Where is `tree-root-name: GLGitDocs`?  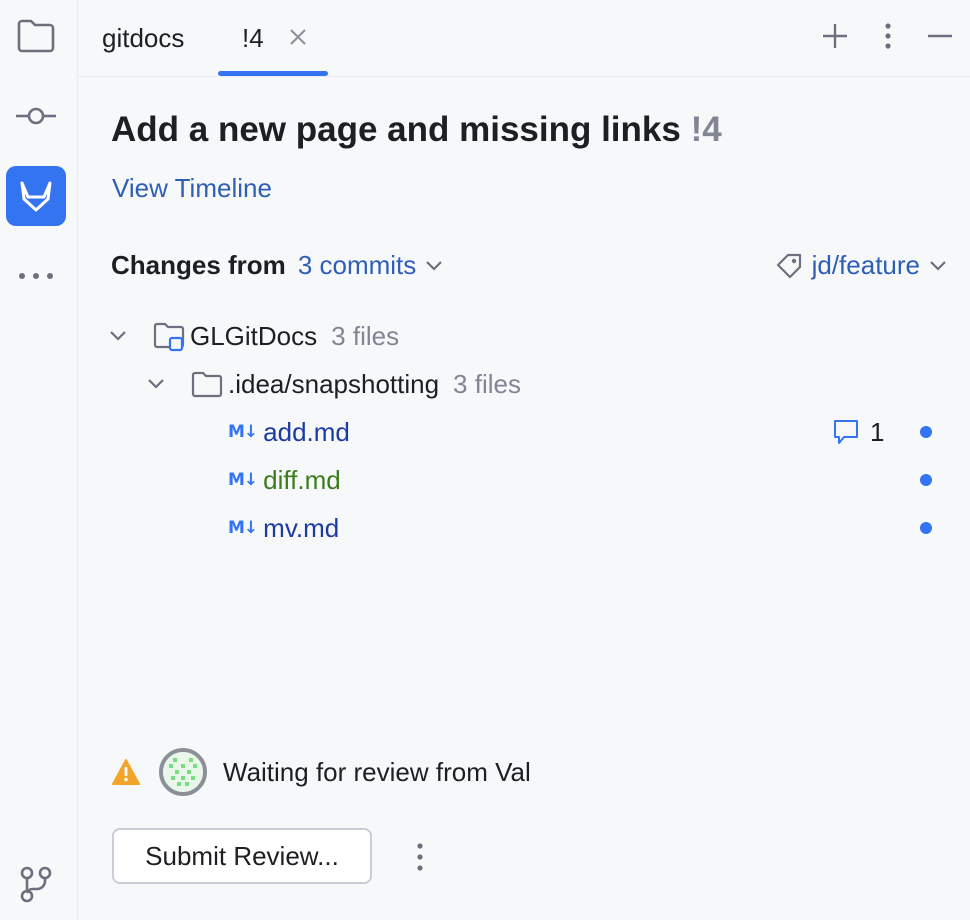
tree-root-name: GLGitDocs is located at coordinates (254, 335).